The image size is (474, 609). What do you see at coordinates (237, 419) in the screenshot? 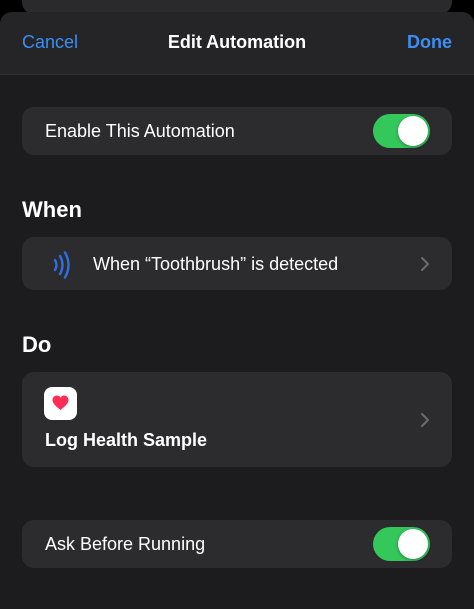
I see `do-action-row: Log Health Sample` at bounding box center [237, 419].